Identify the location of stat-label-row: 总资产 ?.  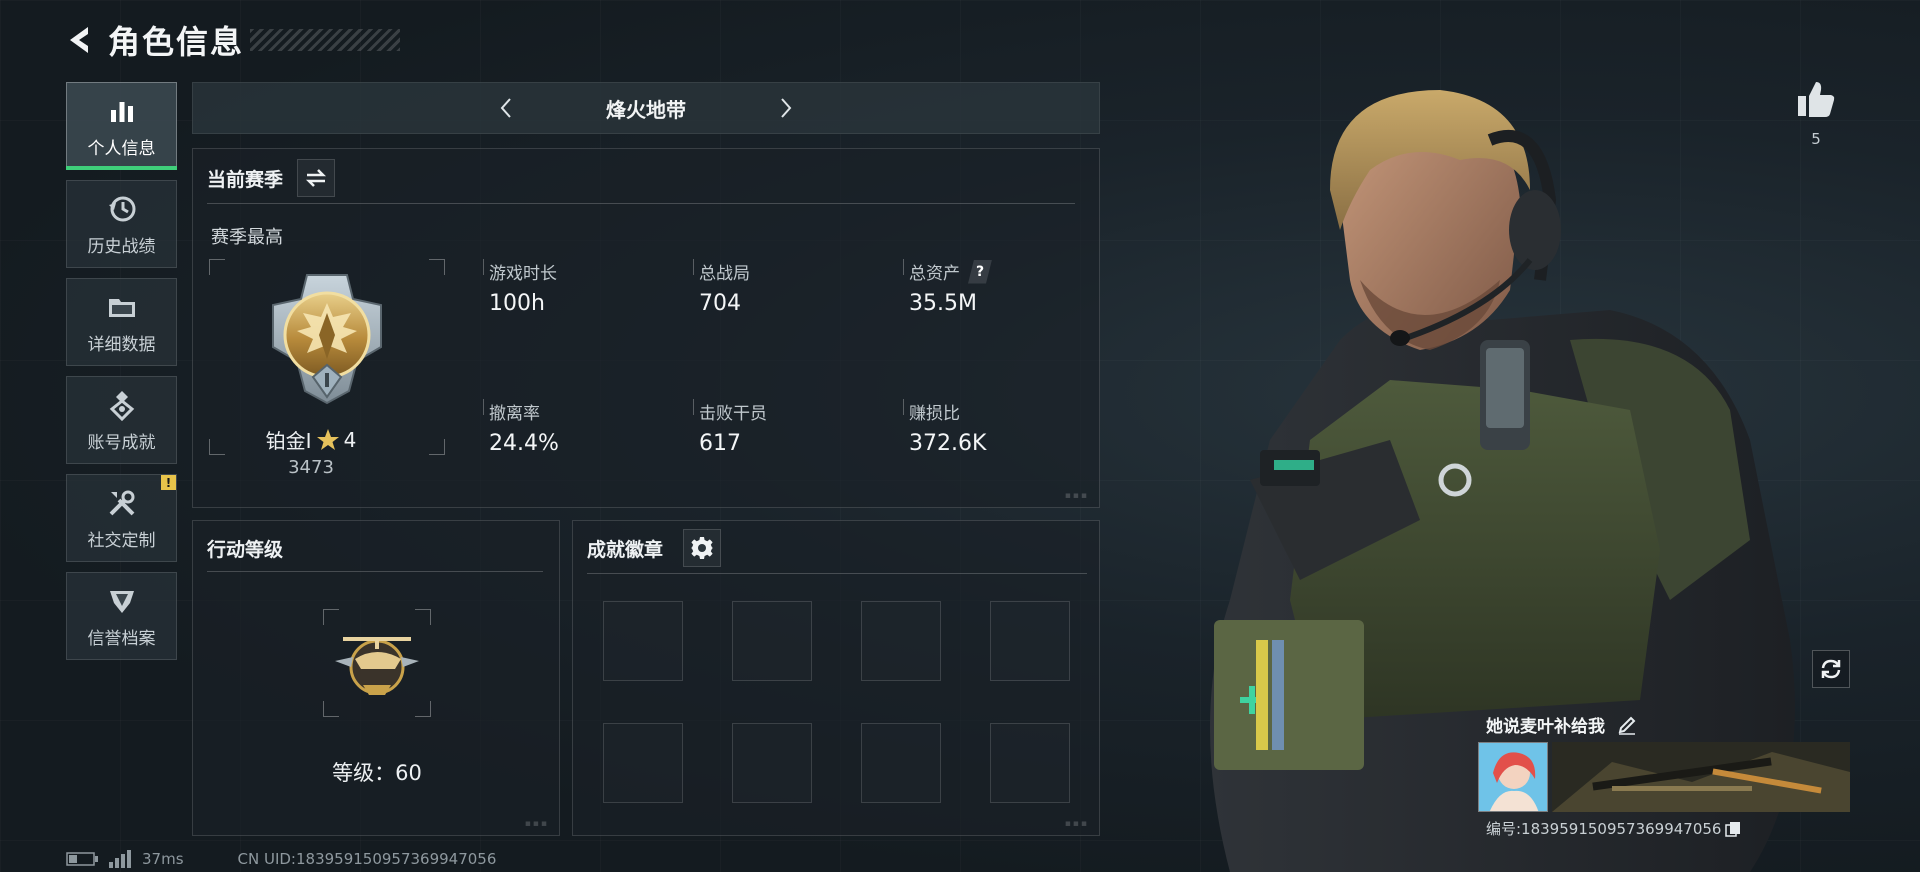
(950, 271).